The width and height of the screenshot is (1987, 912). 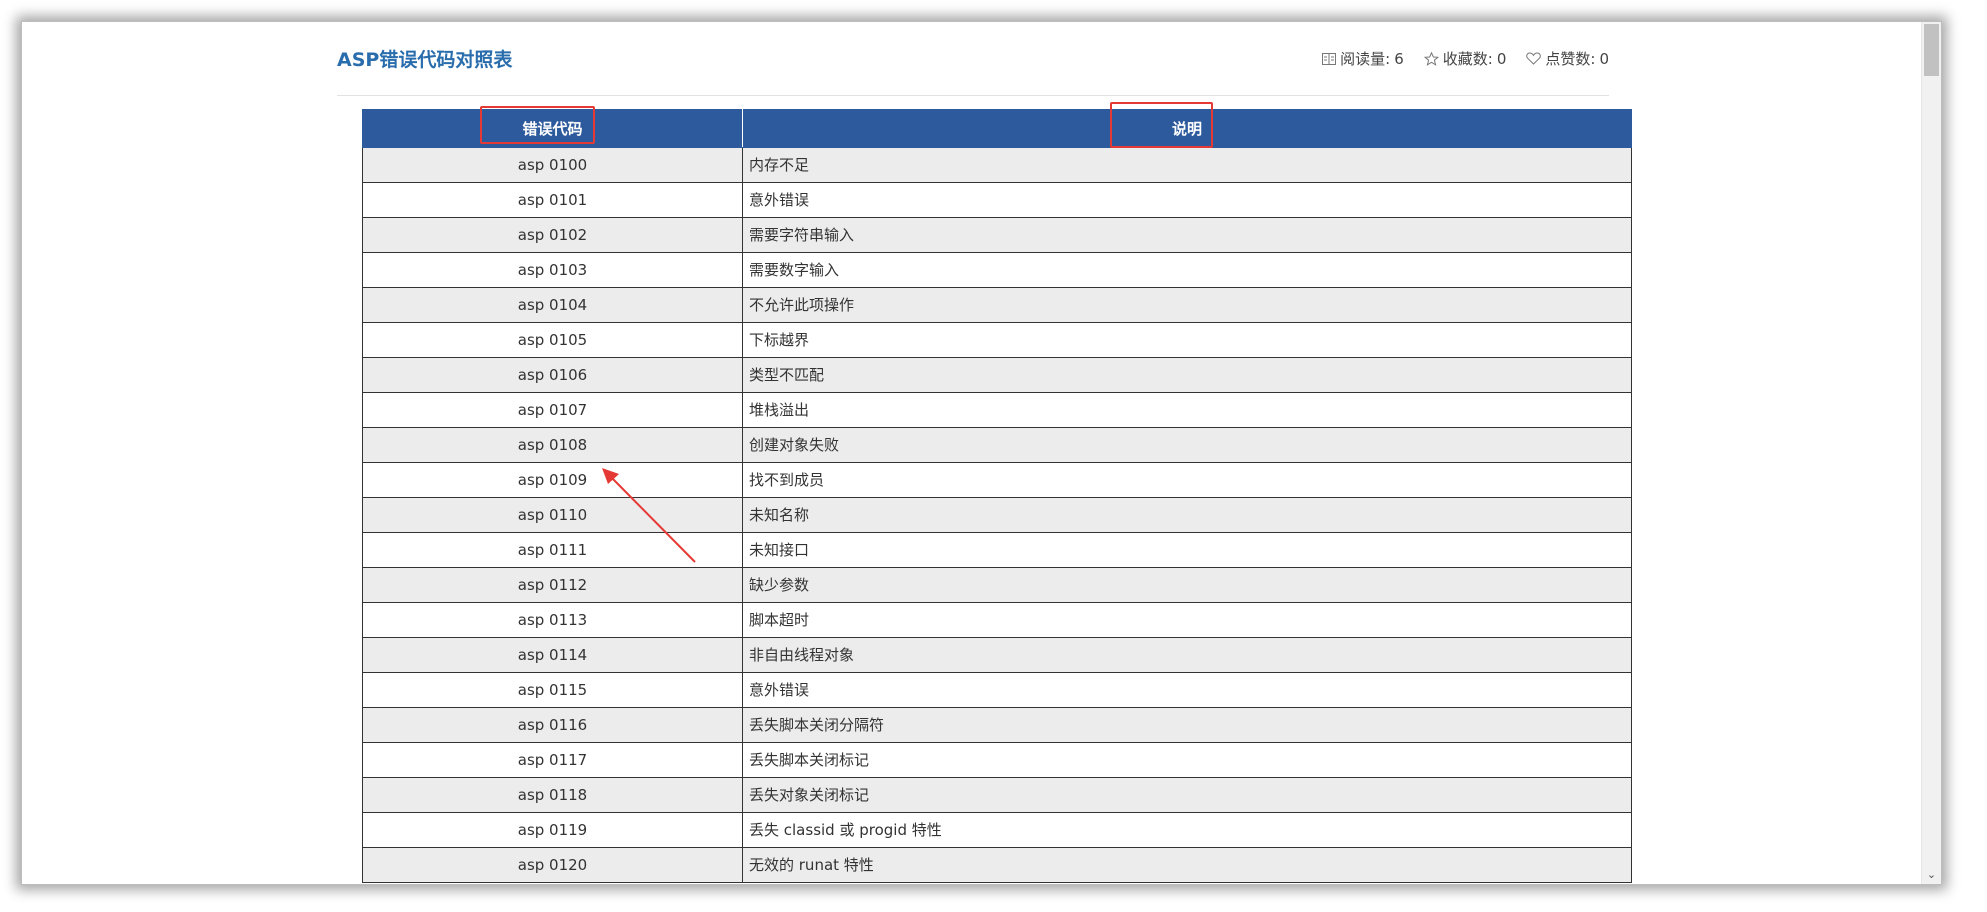 I want to click on error-code-cell: asp 0112, so click(x=552, y=585).